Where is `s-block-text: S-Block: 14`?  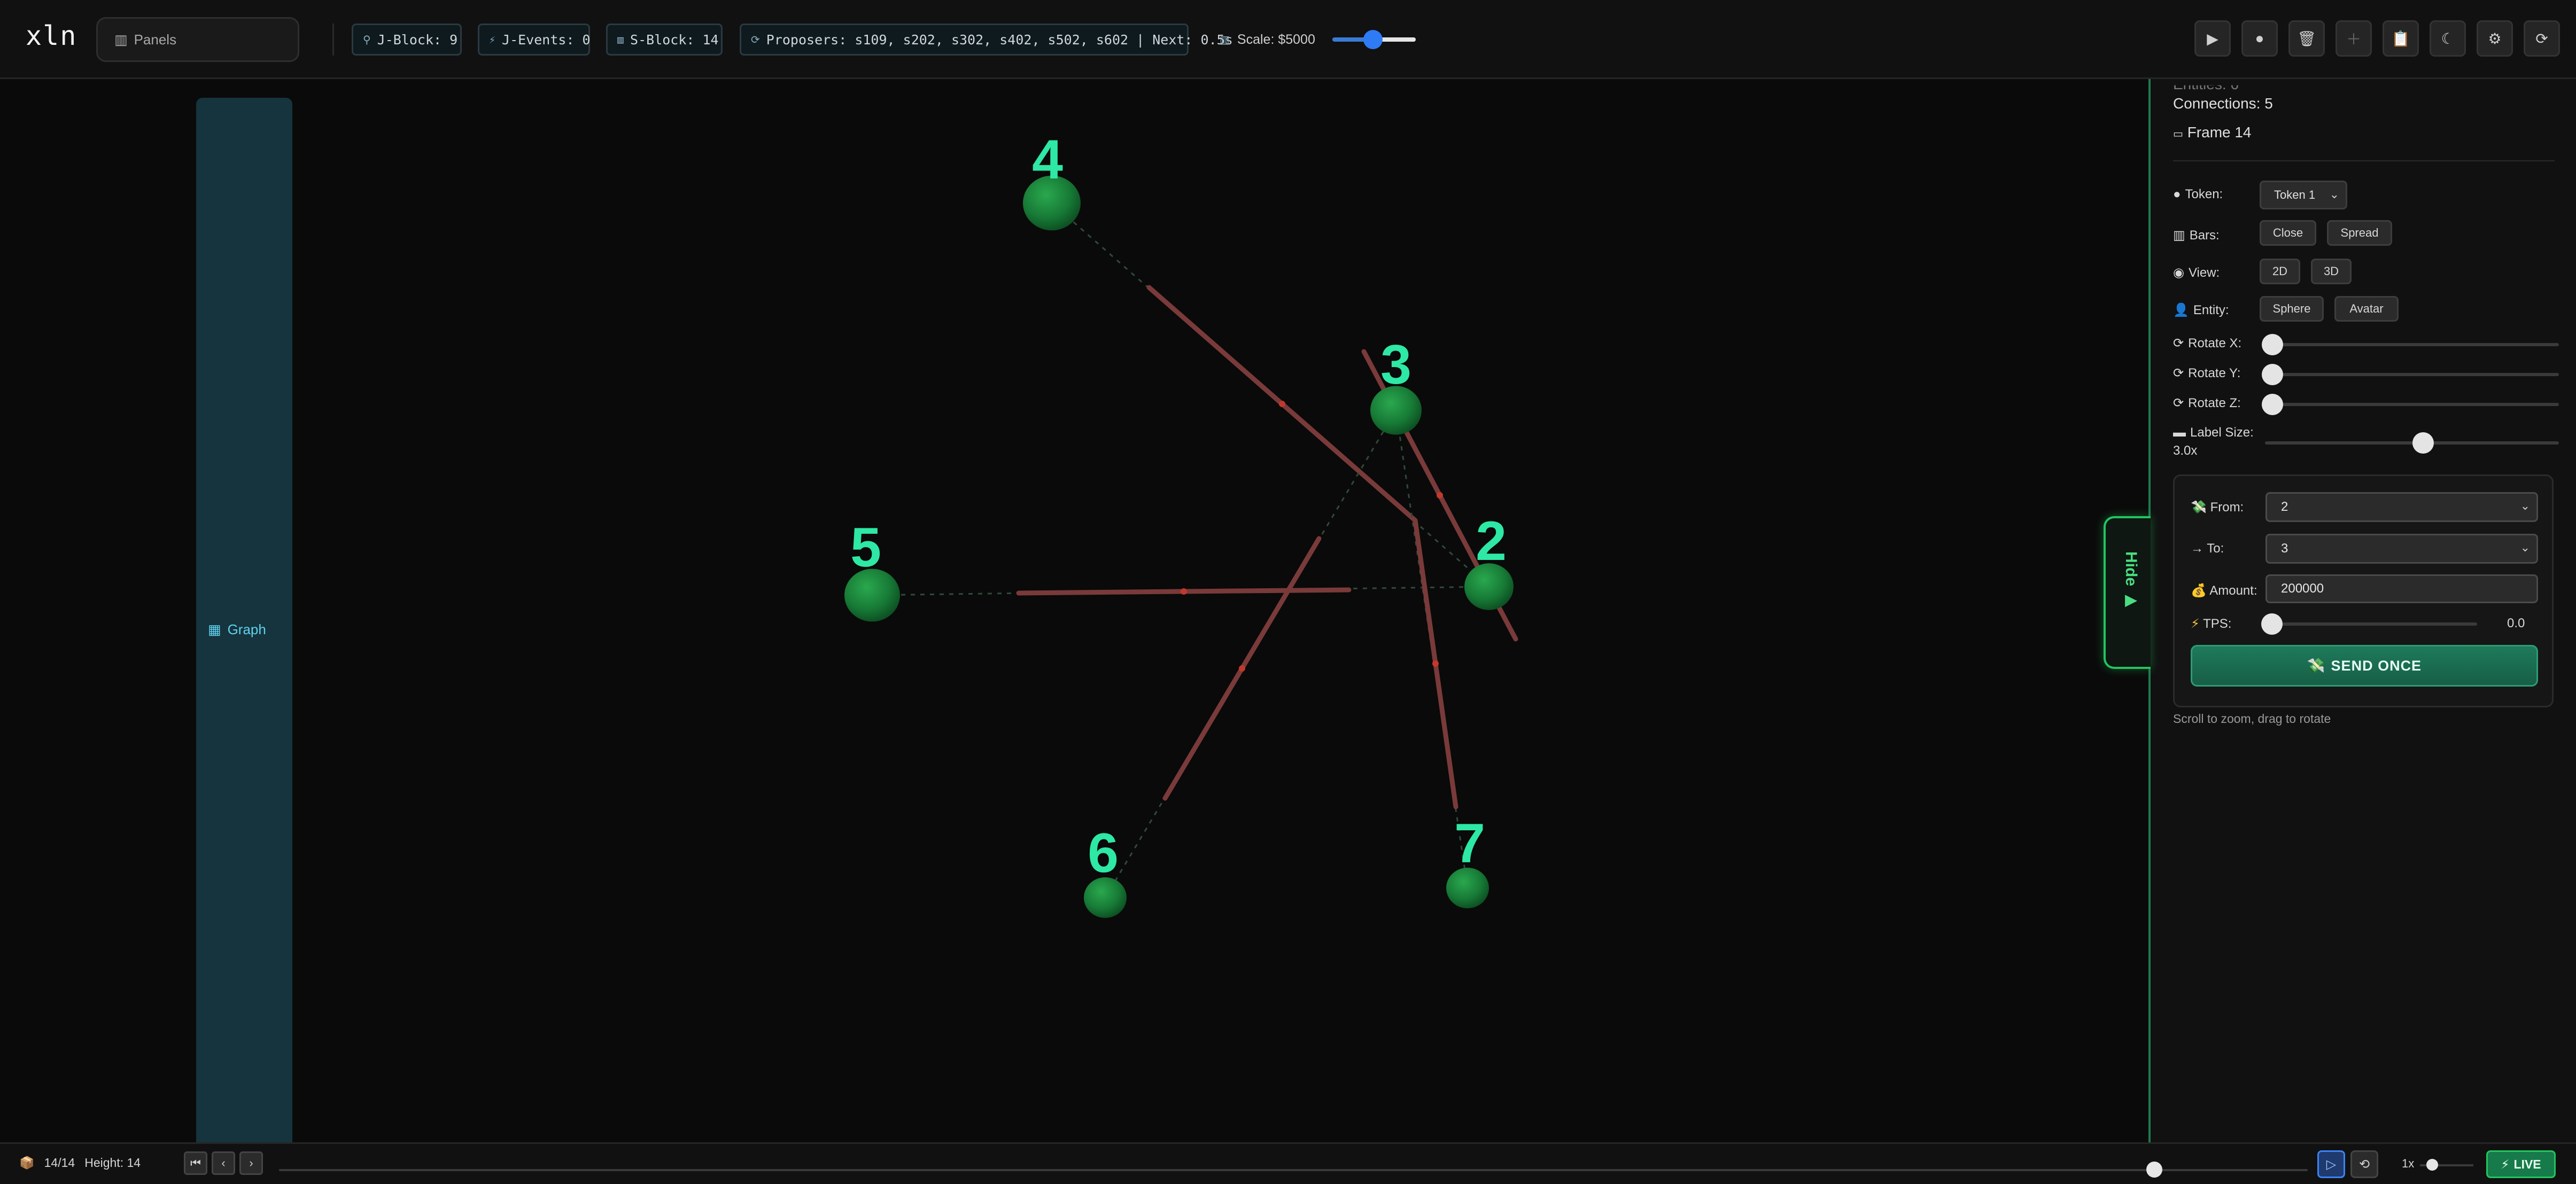
s-block-text: S-Block: 14 is located at coordinates (675, 40).